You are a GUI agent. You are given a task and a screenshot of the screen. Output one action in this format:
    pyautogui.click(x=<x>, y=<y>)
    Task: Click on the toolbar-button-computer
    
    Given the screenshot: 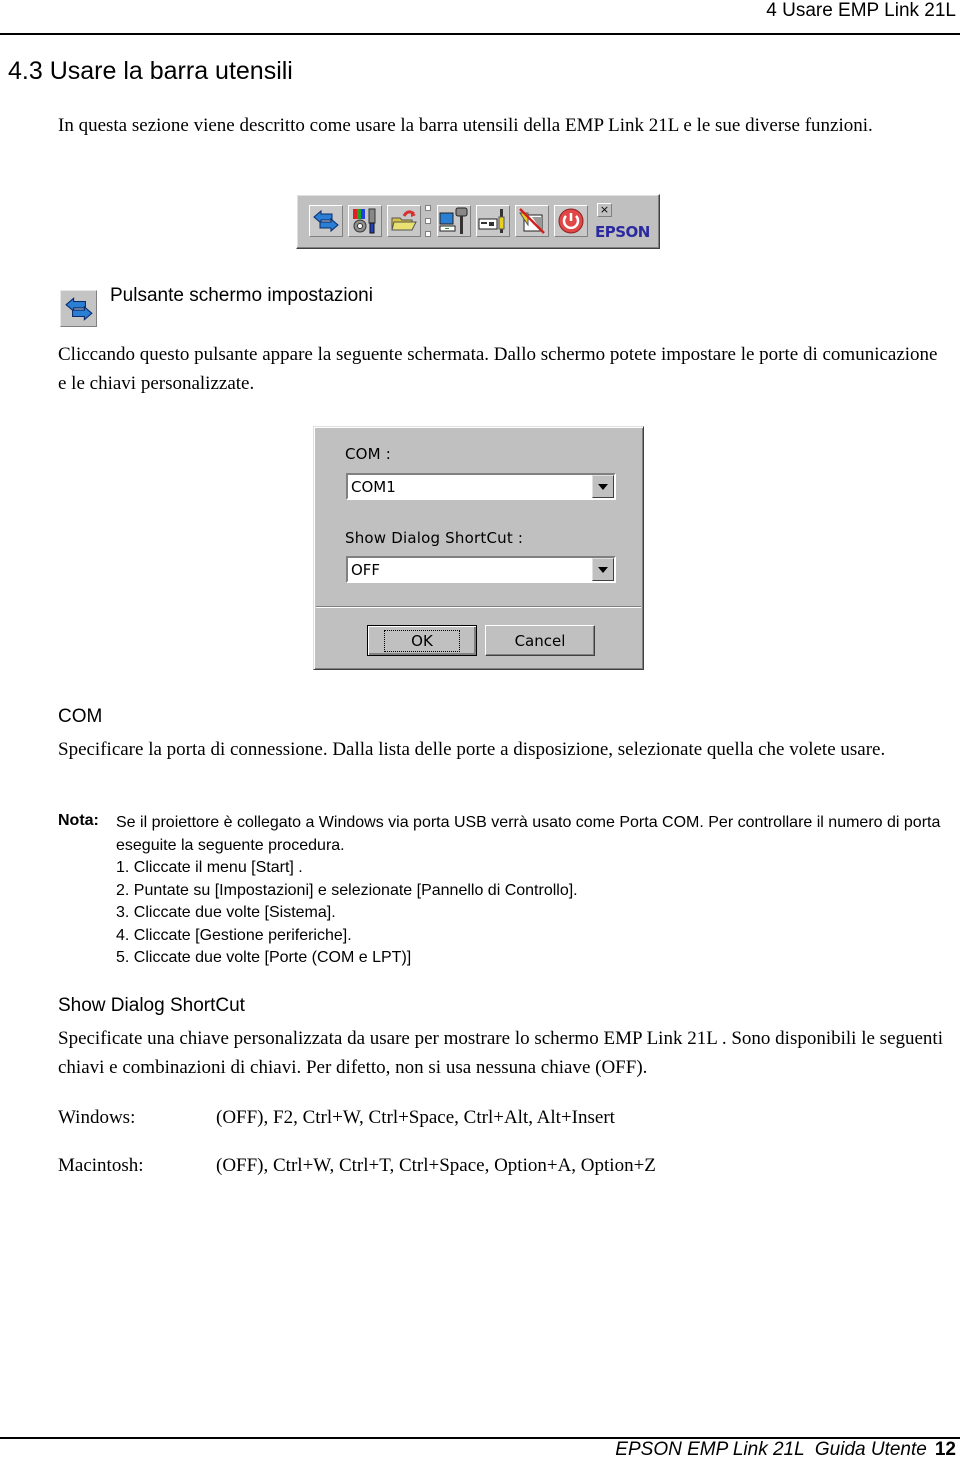 What is the action you would take?
    pyautogui.click(x=454, y=221)
    